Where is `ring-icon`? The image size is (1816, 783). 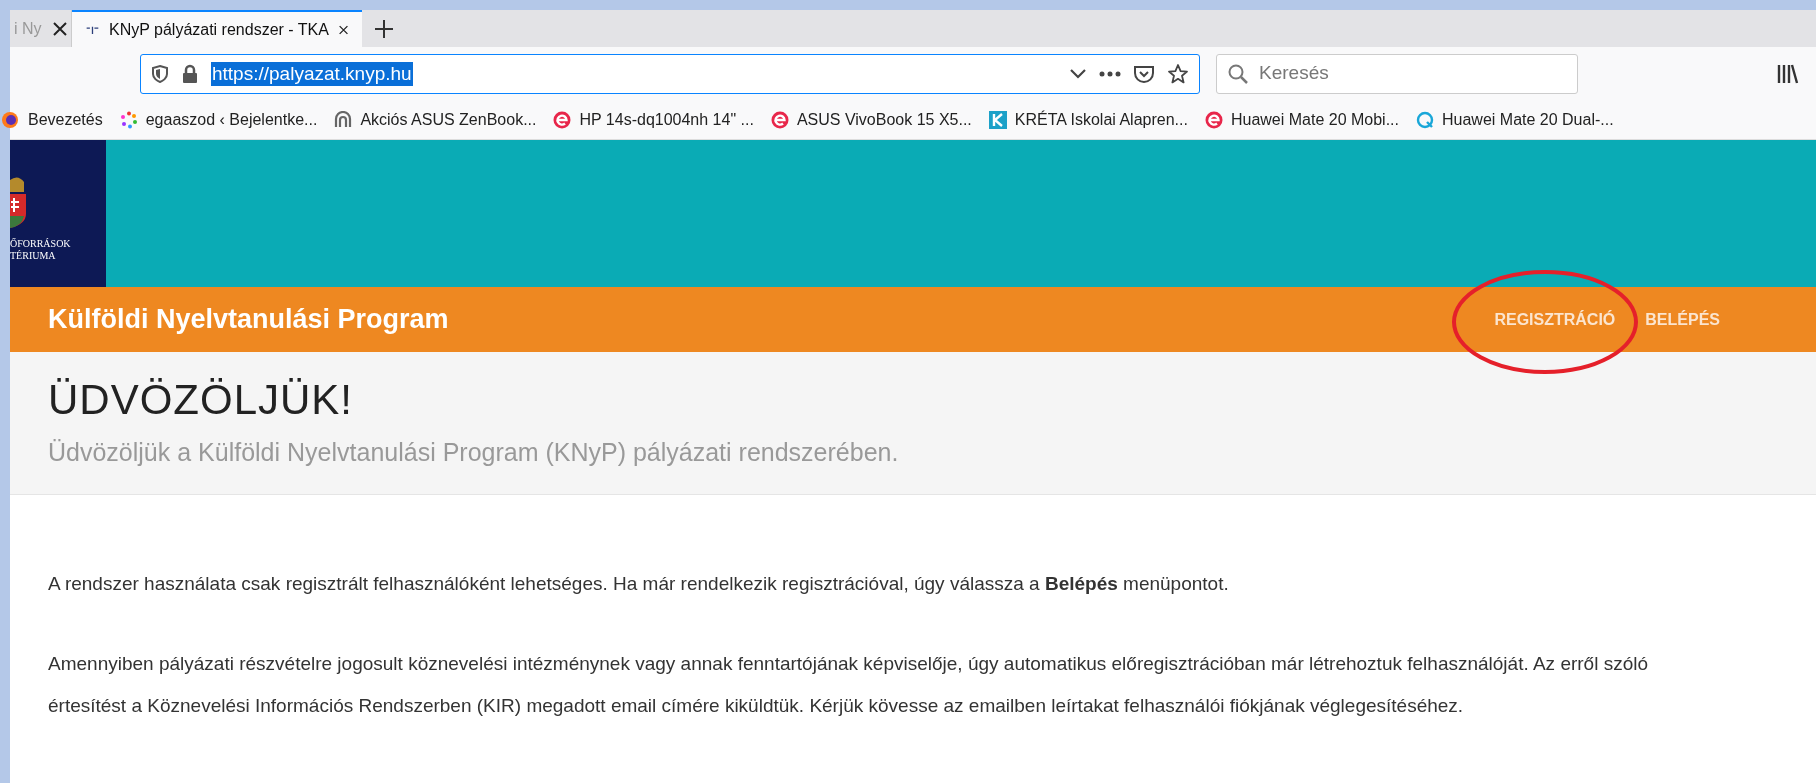
ring-icon is located at coordinates (1425, 119).